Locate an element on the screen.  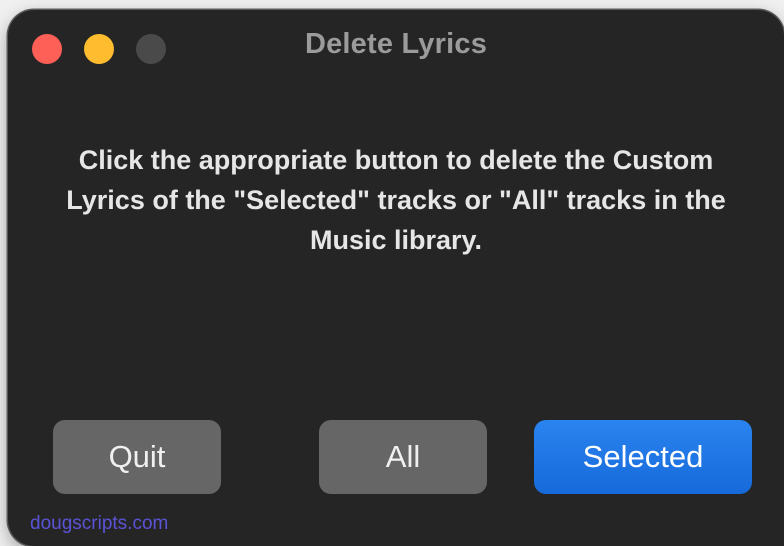
title-bar: Delete Lyrics is located at coordinates (396, 48).